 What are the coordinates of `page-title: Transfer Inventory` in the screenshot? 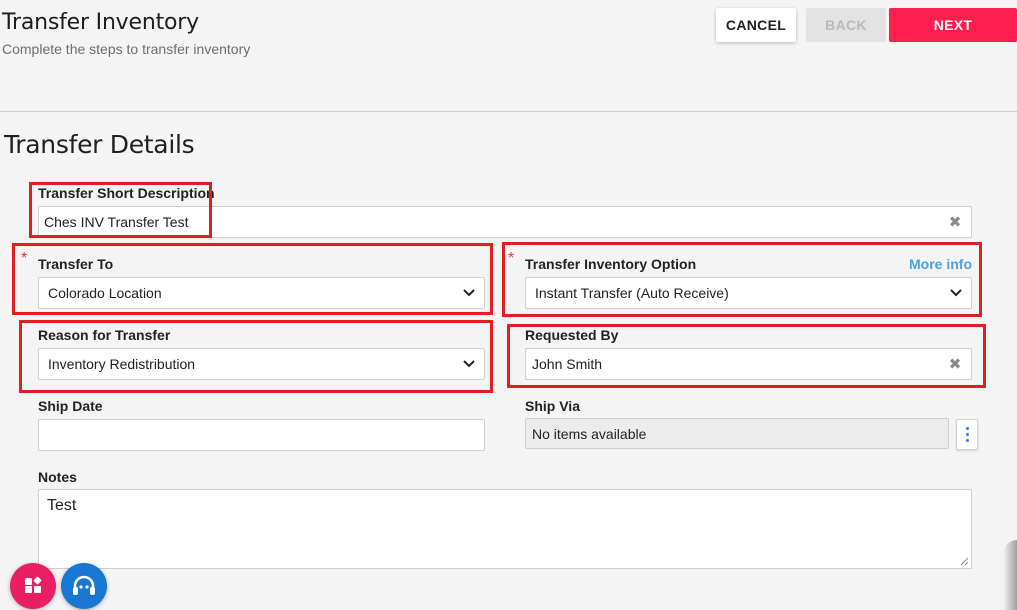 It's located at (100, 22).